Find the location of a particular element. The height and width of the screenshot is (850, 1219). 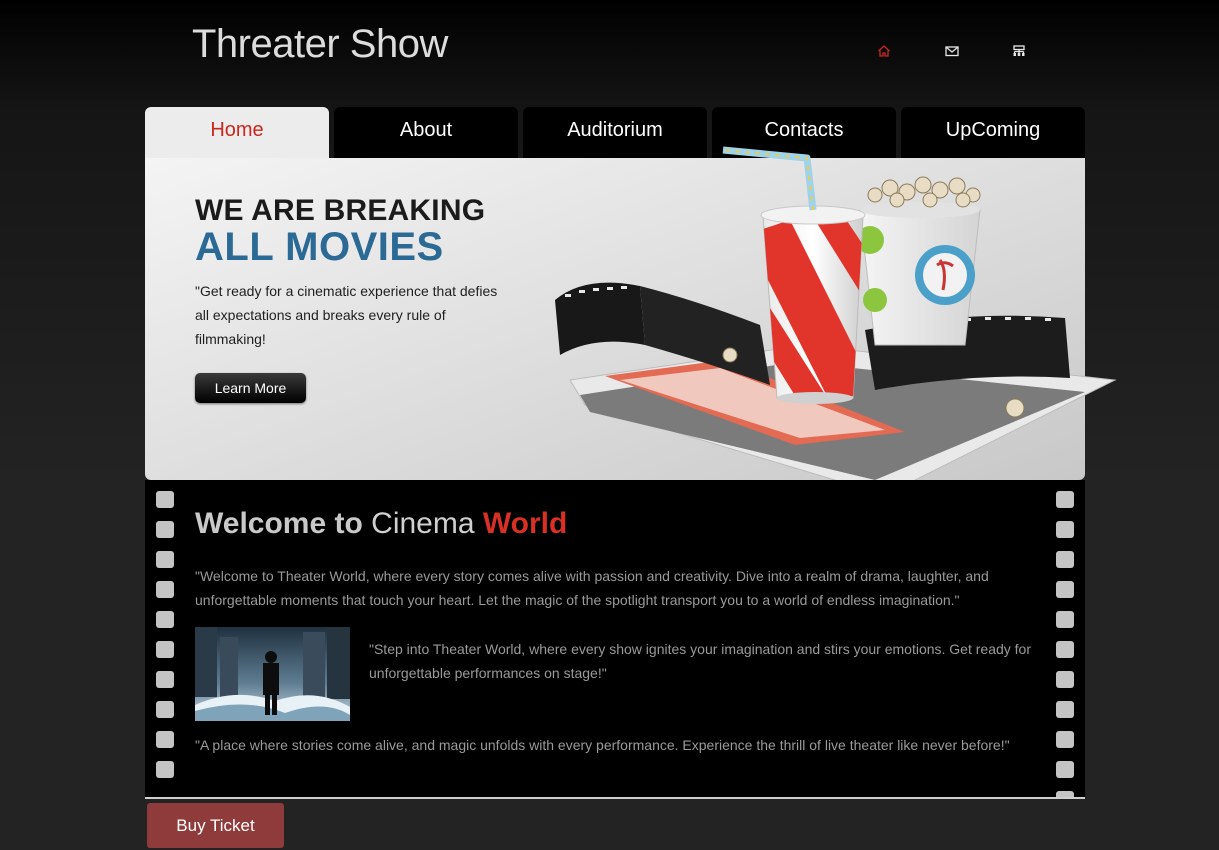

site-title: Threater Show is located at coordinates (320, 44).